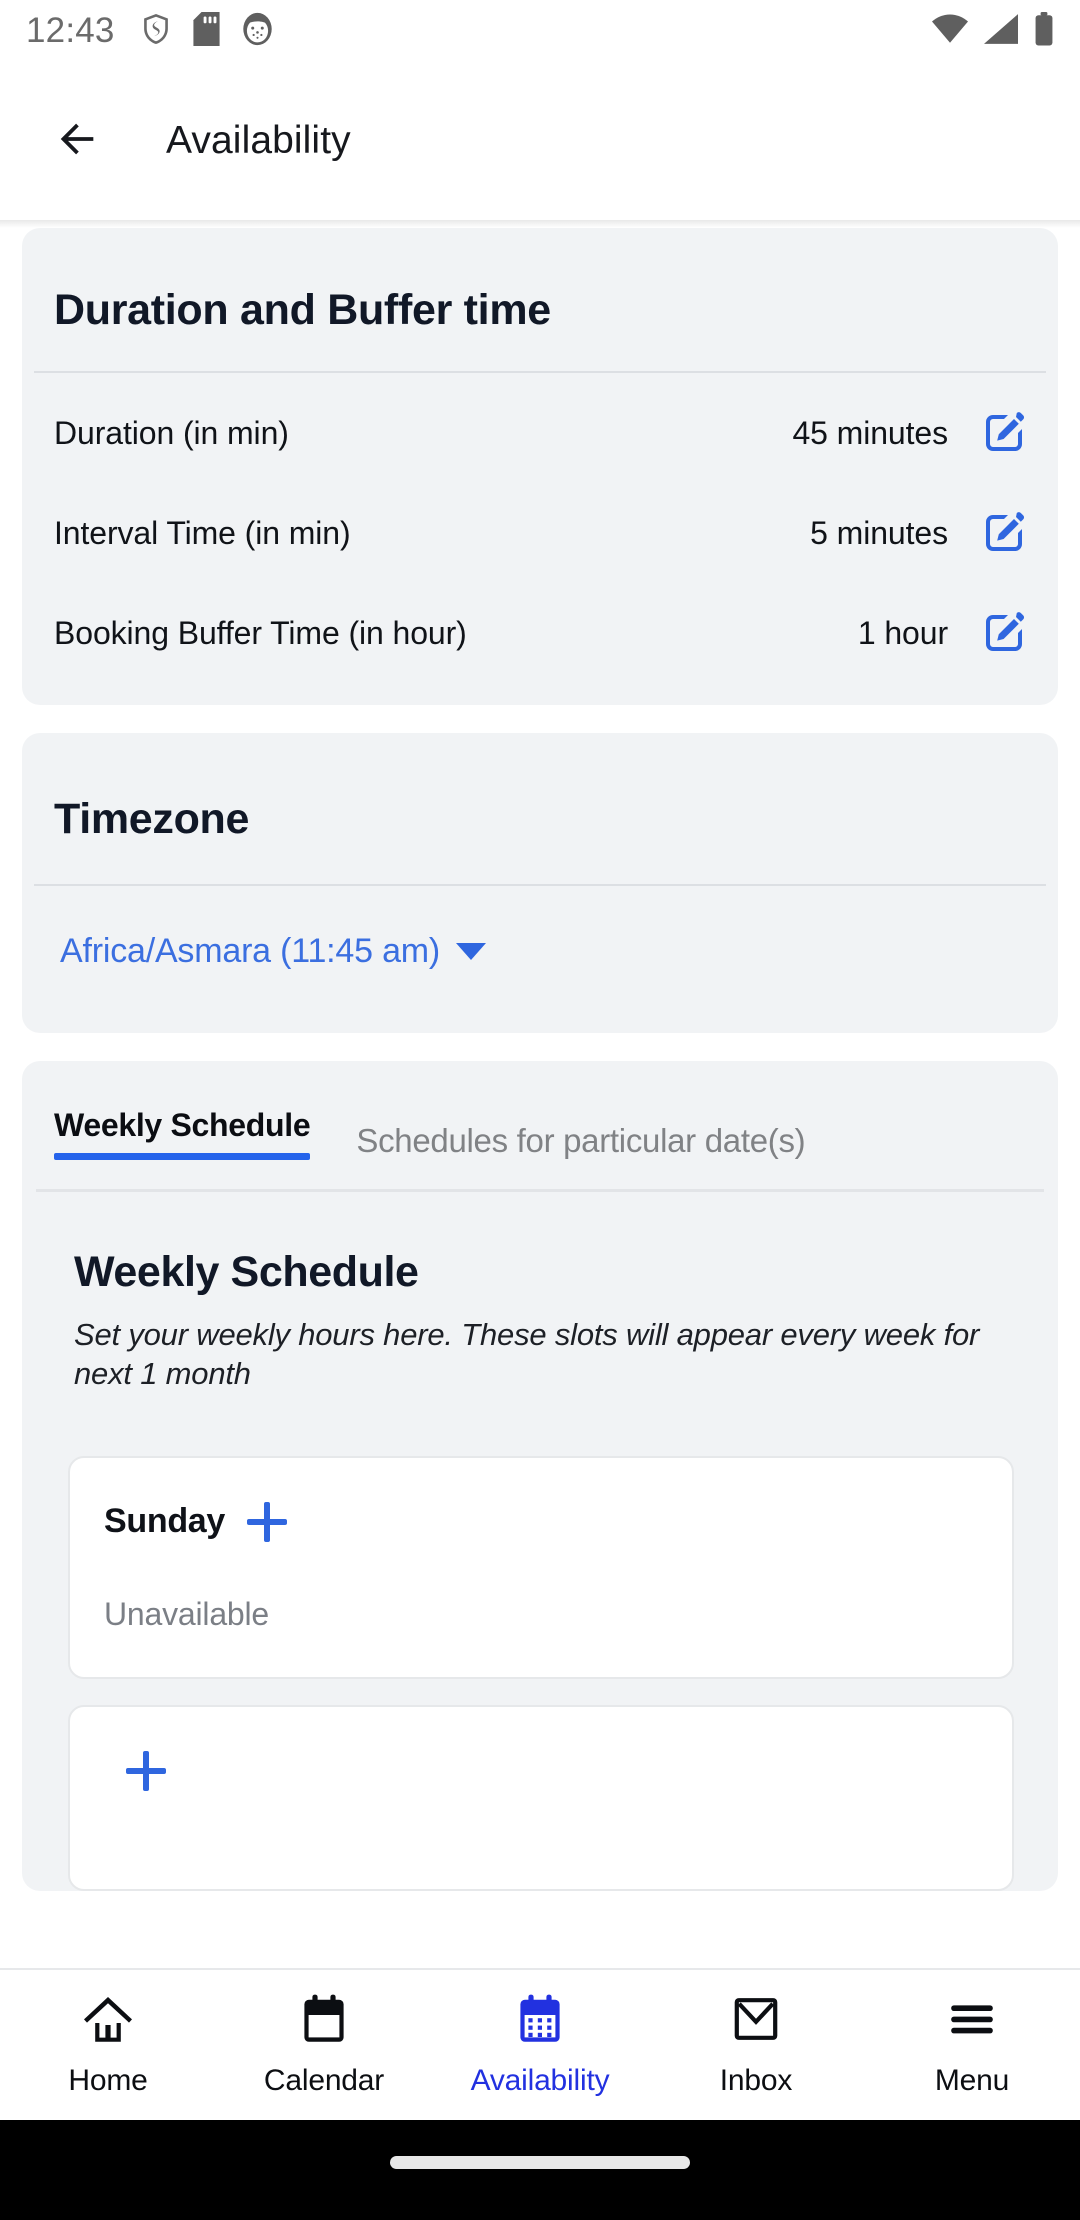 The image size is (1080, 2220). Describe the element at coordinates (171, 432) in the screenshot. I see `duration-label: Duration (in min)` at that location.